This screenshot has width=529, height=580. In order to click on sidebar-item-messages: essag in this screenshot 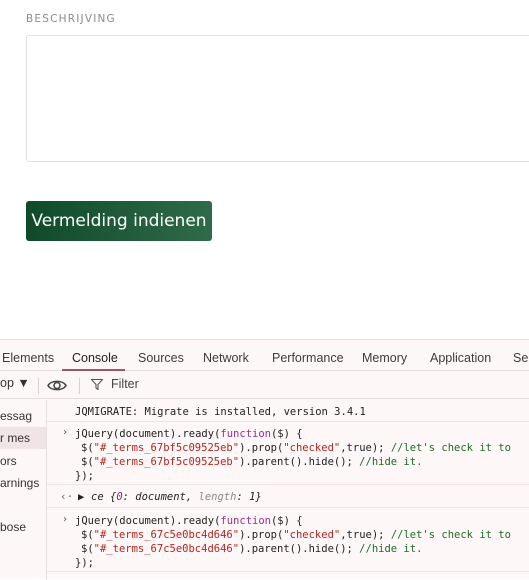, I will do `click(23, 416)`.